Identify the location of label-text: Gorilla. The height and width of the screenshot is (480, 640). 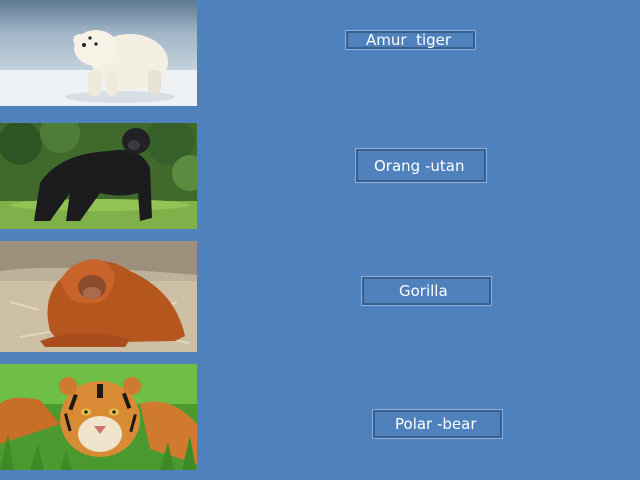
(423, 291).